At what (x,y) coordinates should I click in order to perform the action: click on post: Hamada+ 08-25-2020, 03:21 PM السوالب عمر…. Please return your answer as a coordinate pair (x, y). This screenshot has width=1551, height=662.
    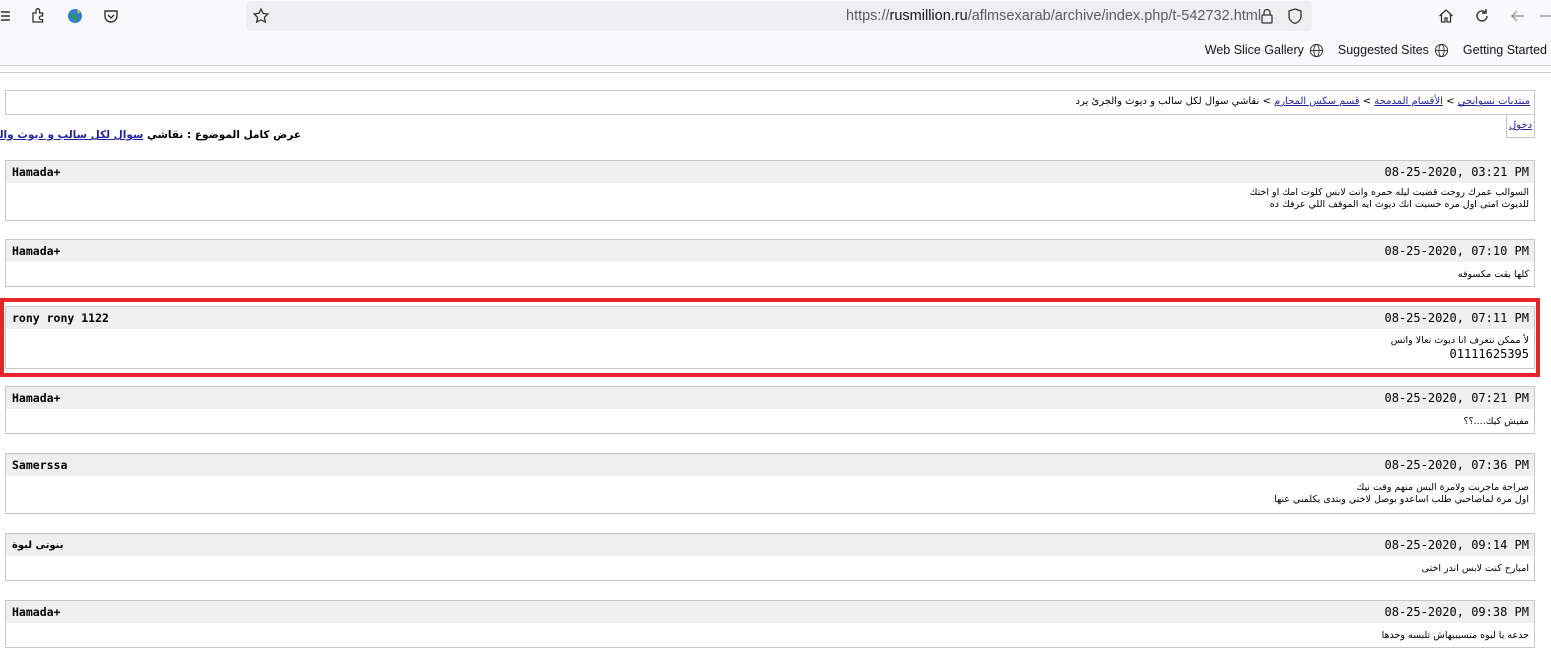
    Looking at the image, I should click on (770, 190).